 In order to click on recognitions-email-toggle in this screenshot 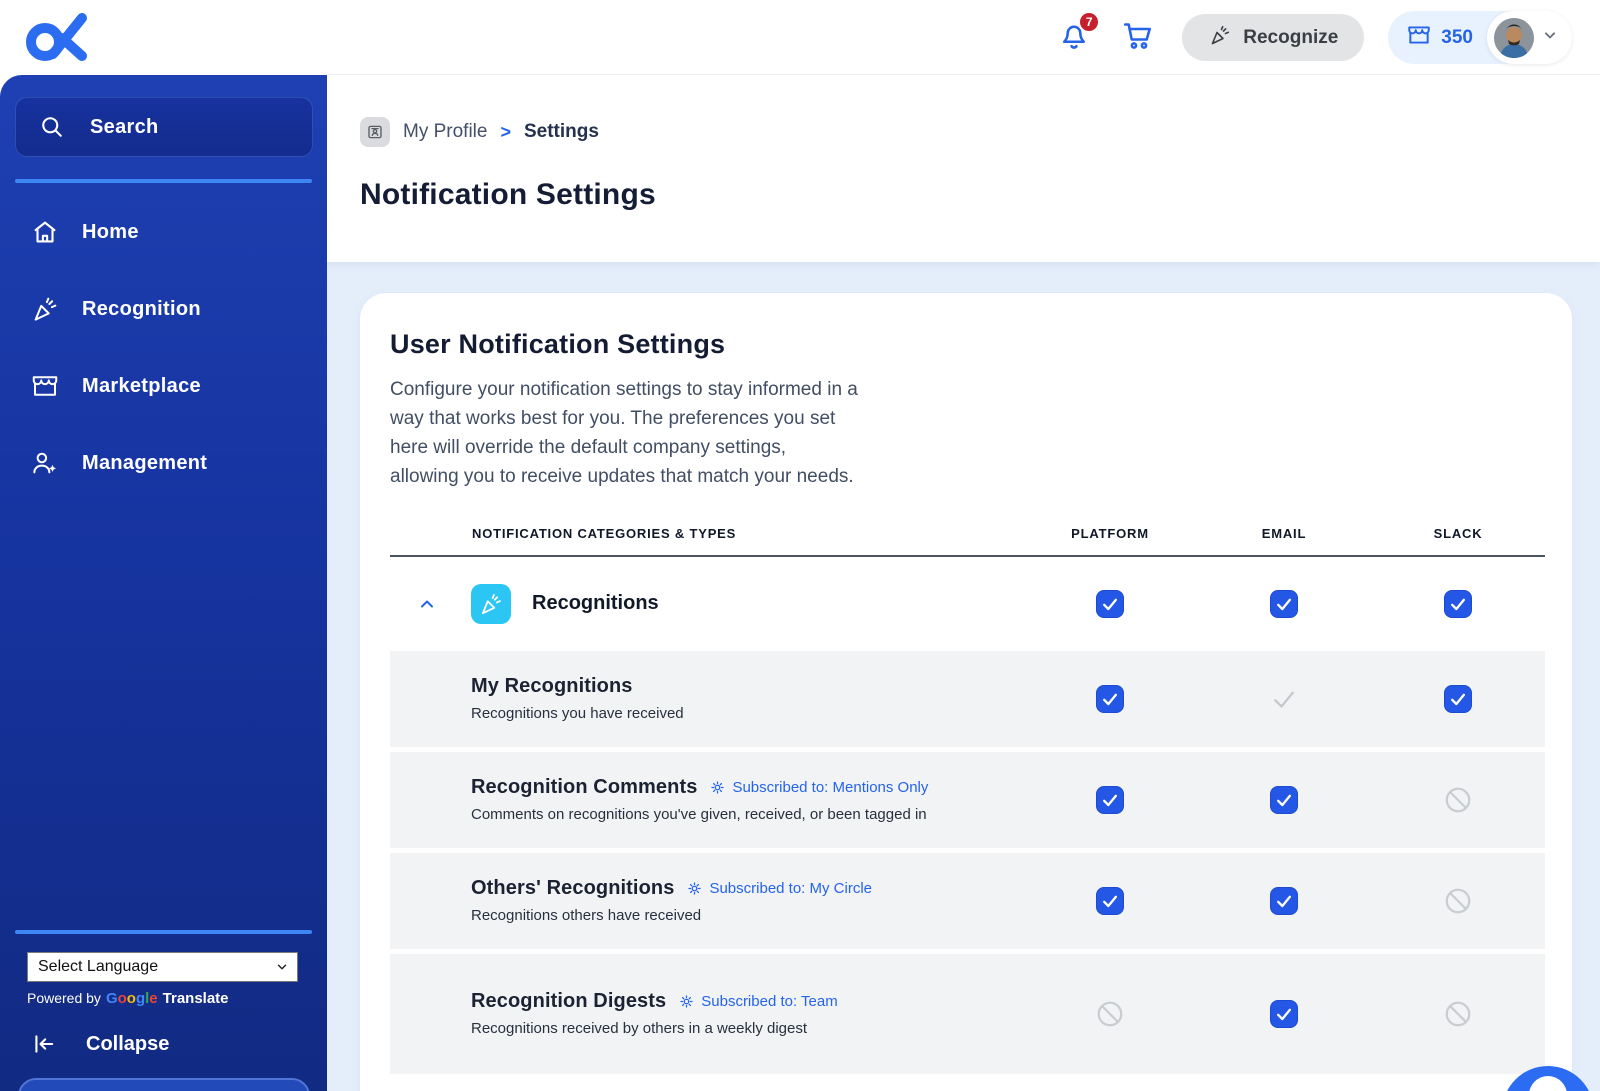, I will do `click(1284, 603)`.